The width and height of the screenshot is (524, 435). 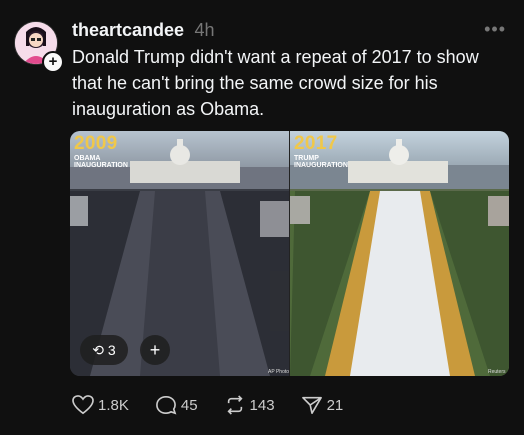 I want to click on share-count: 21, so click(x=335, y=405).